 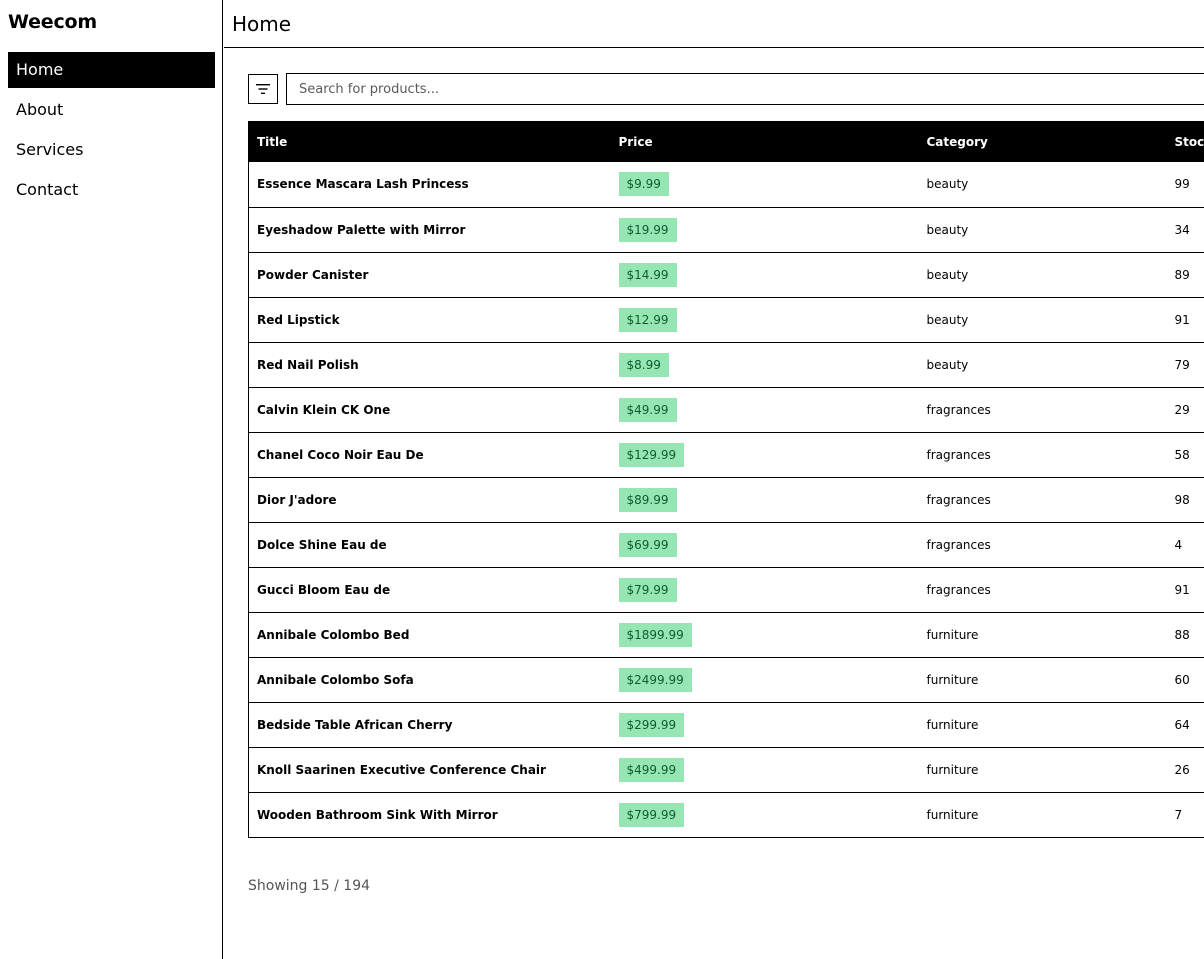 I want to click on column-header-title: Title, so click(x=429, y=141).